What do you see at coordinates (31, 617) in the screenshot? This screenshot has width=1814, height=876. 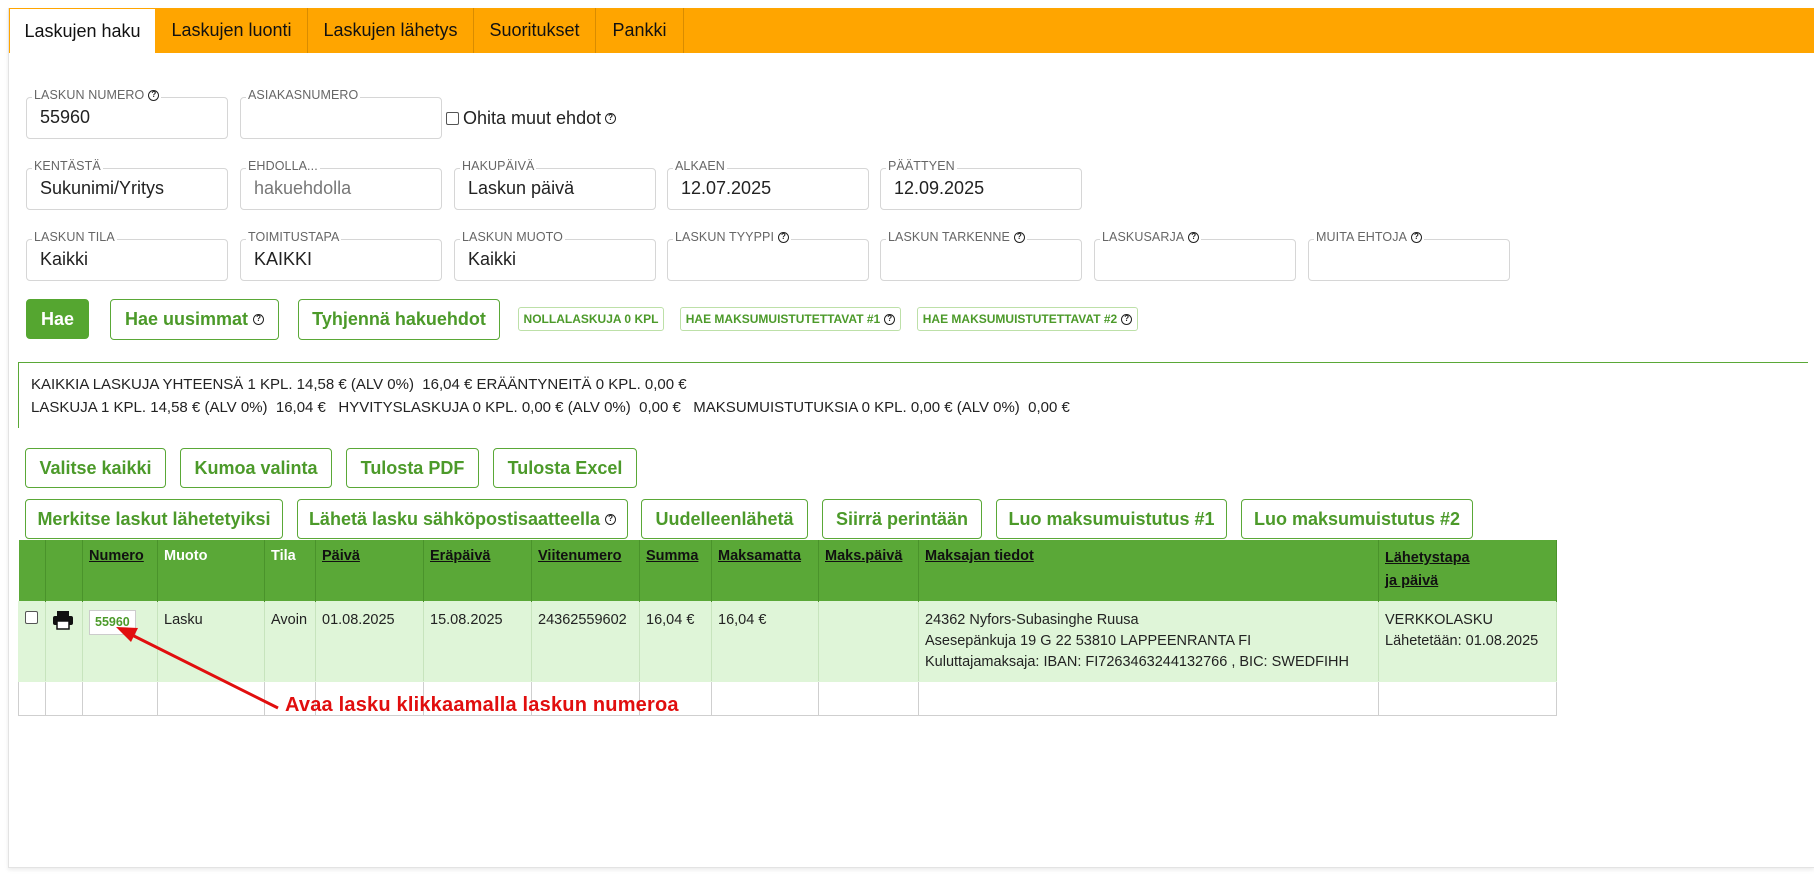 I see `row-checkbox` at bounding box center [31, 617].